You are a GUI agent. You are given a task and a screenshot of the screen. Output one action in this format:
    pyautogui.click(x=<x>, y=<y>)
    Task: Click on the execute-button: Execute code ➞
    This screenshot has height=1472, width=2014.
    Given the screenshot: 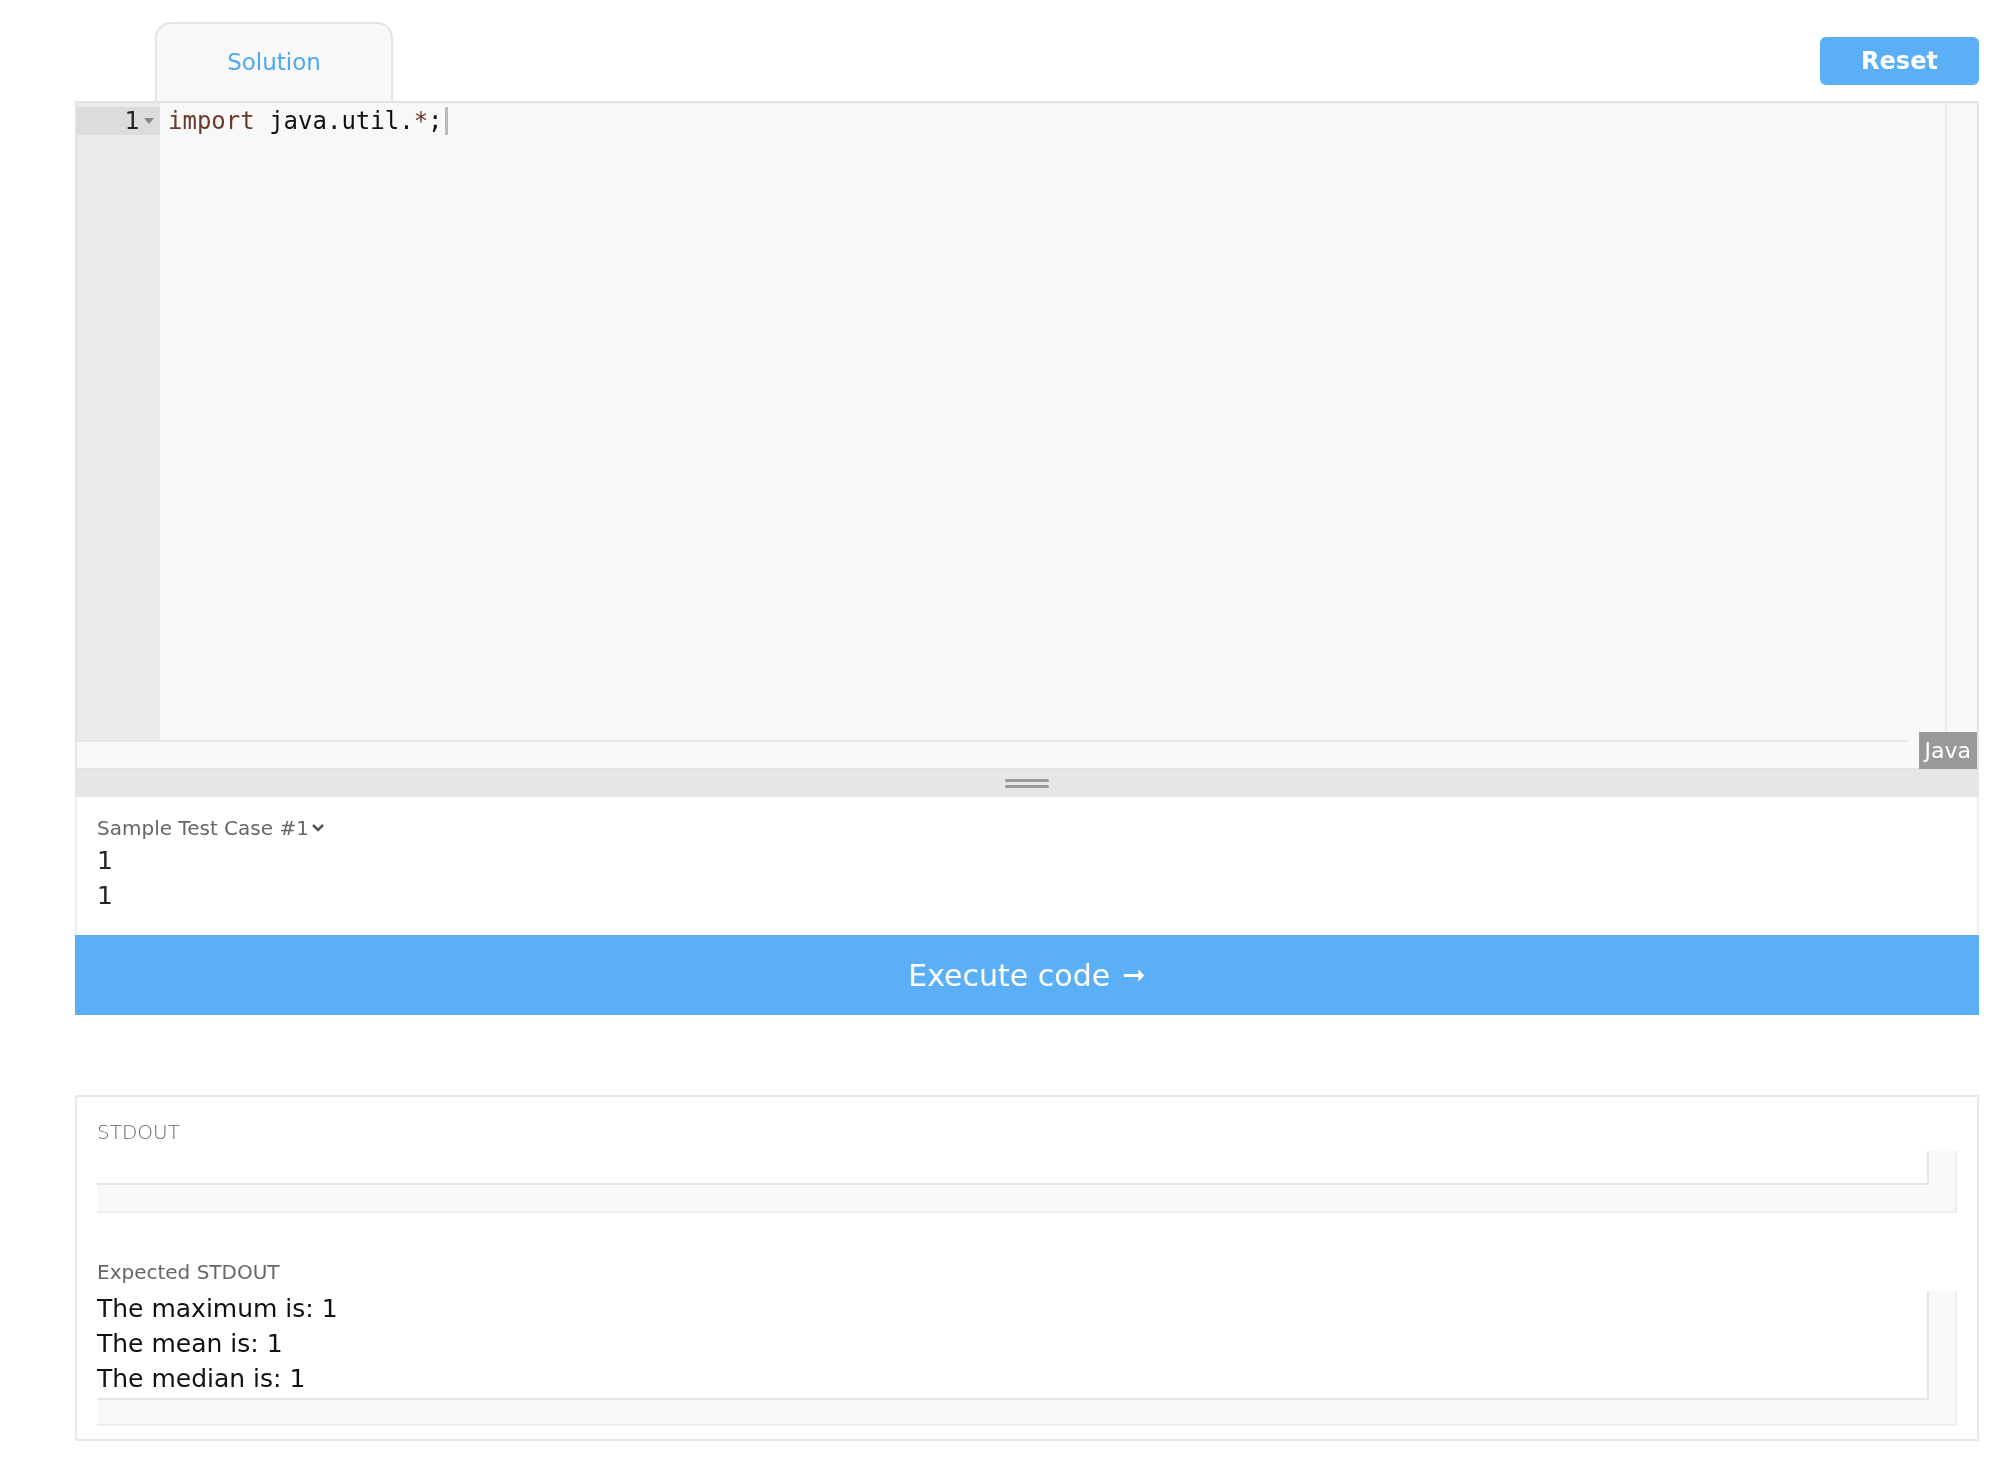 What is the action you would take?
    pyautogui.click(x=1027, y=975)
    